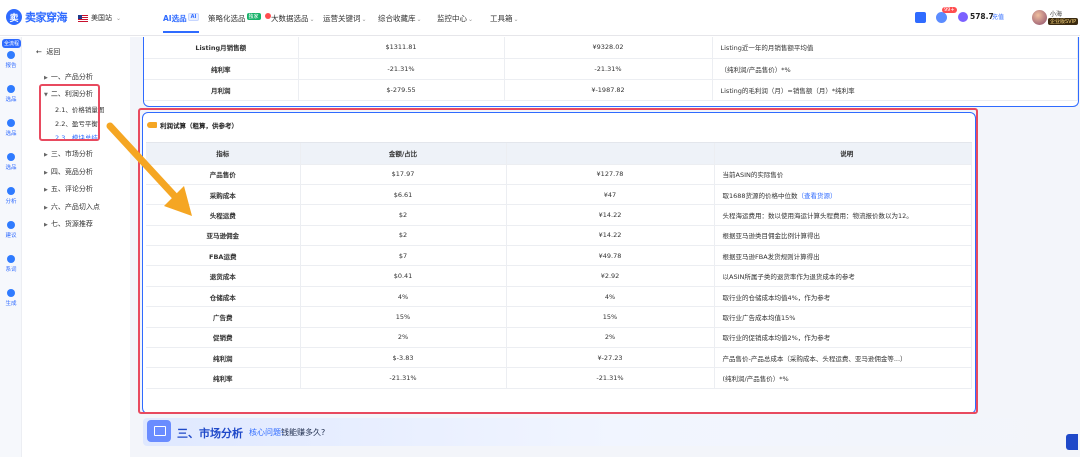  I want to click on nav-label: 大数据选品, so click(290, 18).